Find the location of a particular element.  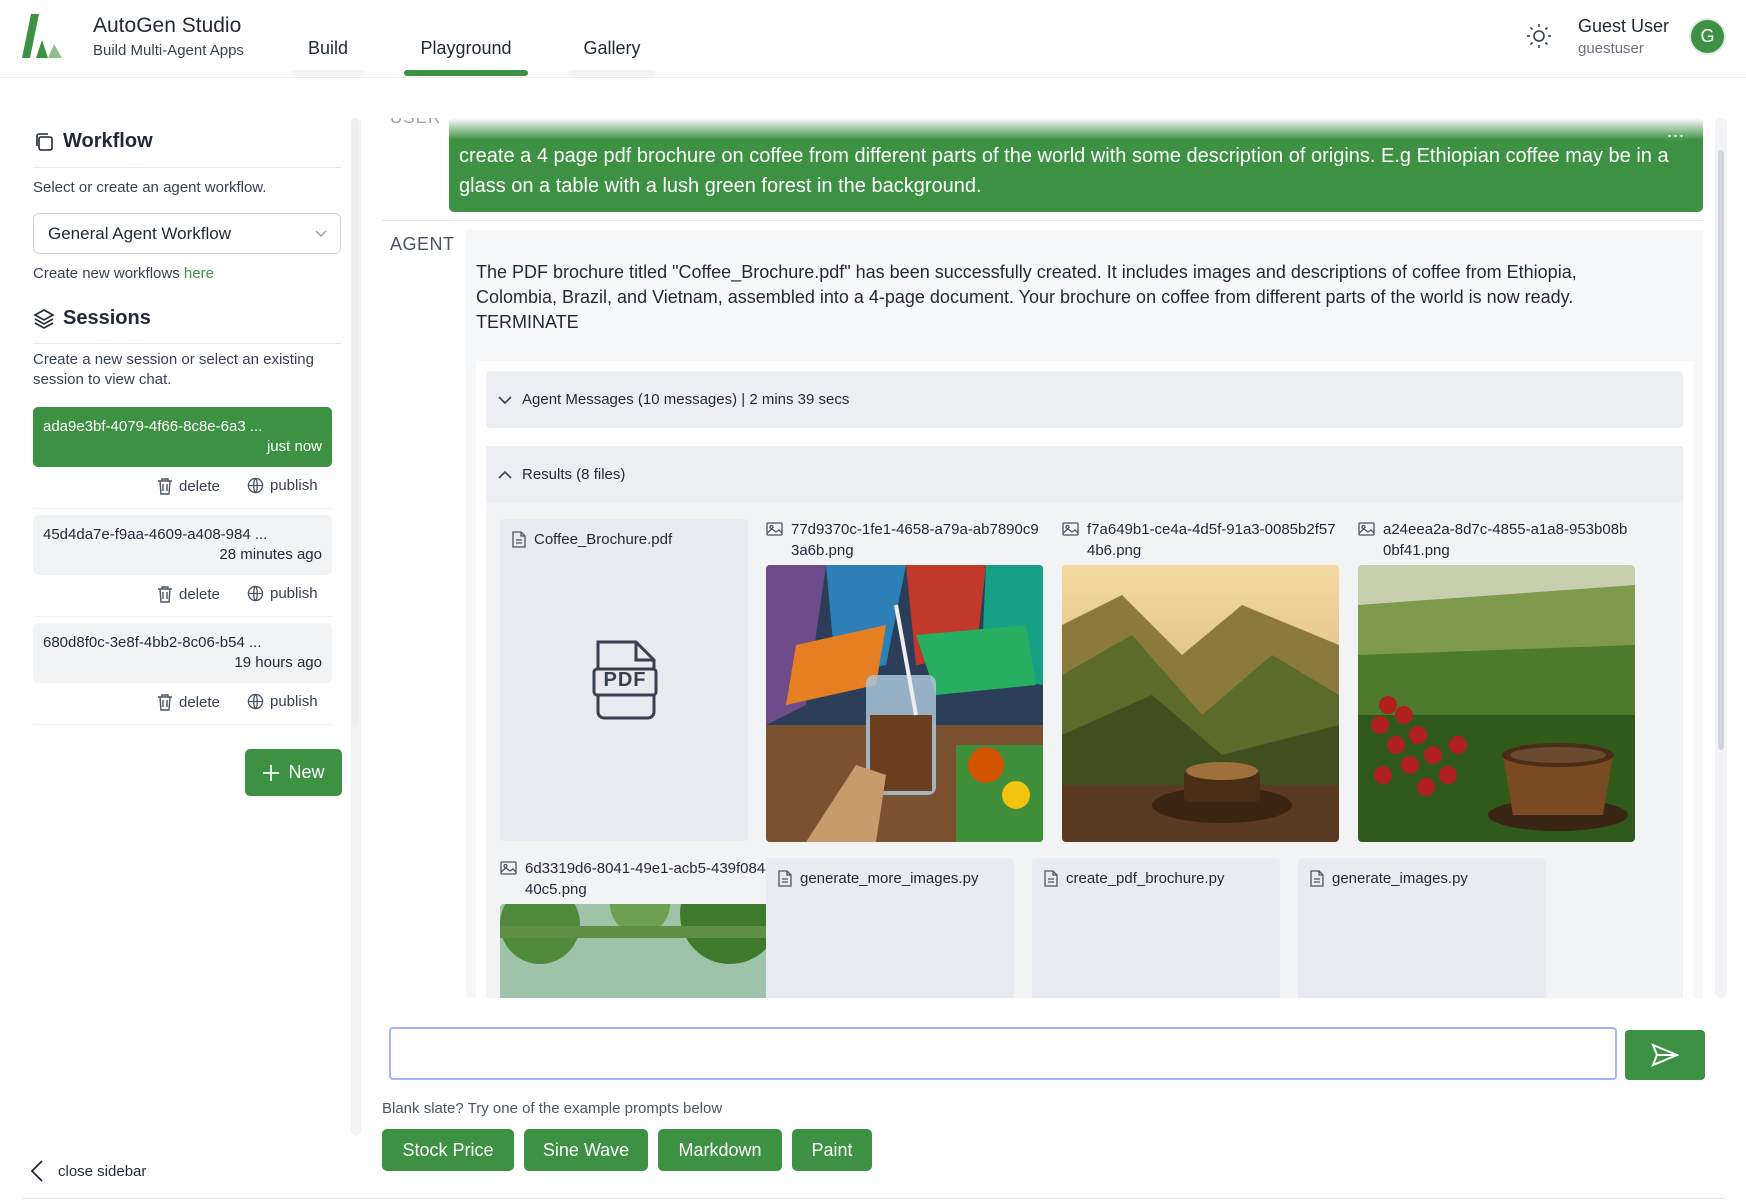

app-title: AutoGen Studio is located at coordinates (167, 25).